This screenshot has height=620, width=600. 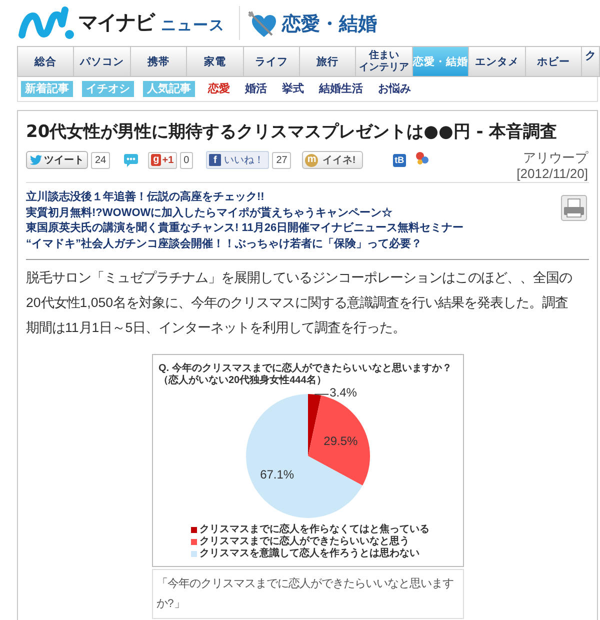 What do you see at coordinates (292, 132) in the screenshot?
I see `article-title: 20代女性が男性に期待するクリスマスプレゼントは●●円 - 本音調査` at bounding box center [292, 132].